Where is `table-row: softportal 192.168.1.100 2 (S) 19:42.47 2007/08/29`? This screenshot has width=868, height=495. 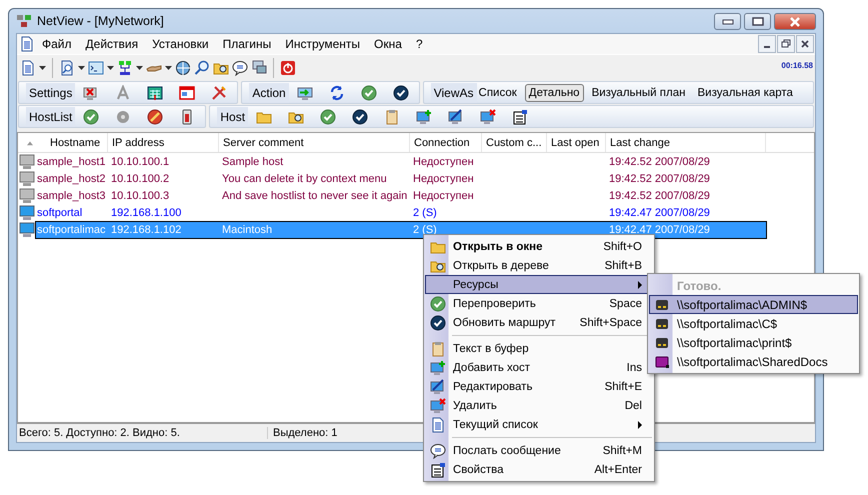
table-row: softportal 192.168.1.100 2 (S) 19:42.47 2007/08/29 is located at coordinates (401, 213).